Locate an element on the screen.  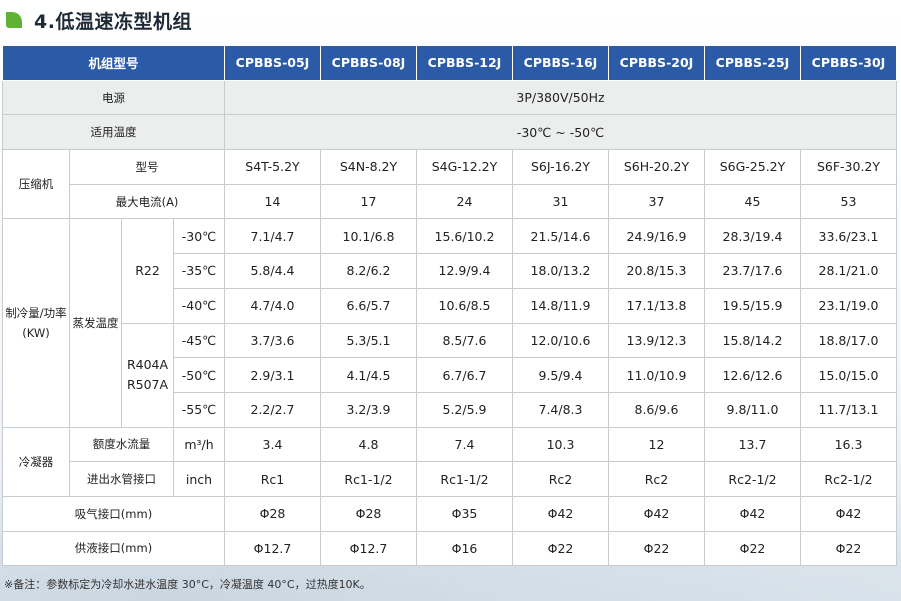
table-cell: 53 is located at coordinates (848, 201).